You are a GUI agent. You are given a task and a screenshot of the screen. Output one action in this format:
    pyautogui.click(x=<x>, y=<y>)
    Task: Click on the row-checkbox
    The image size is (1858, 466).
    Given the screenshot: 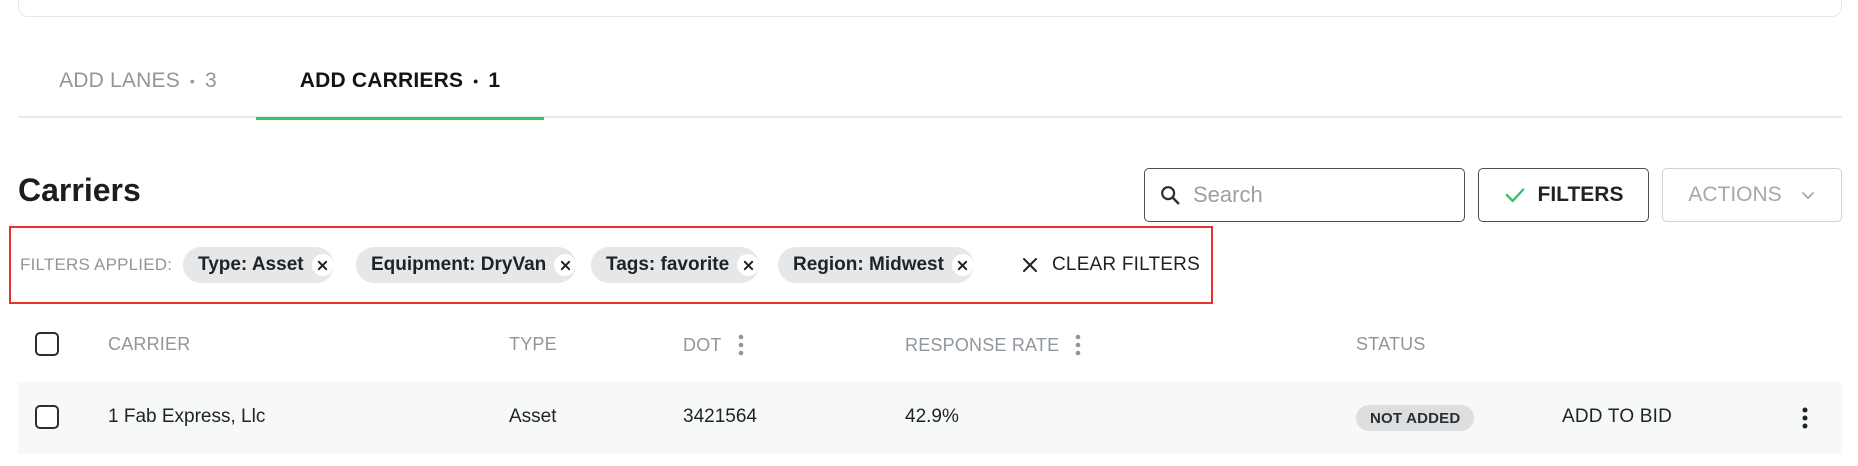 What is the action you would take?
    pyautogui.click(x=47, y=417)
    